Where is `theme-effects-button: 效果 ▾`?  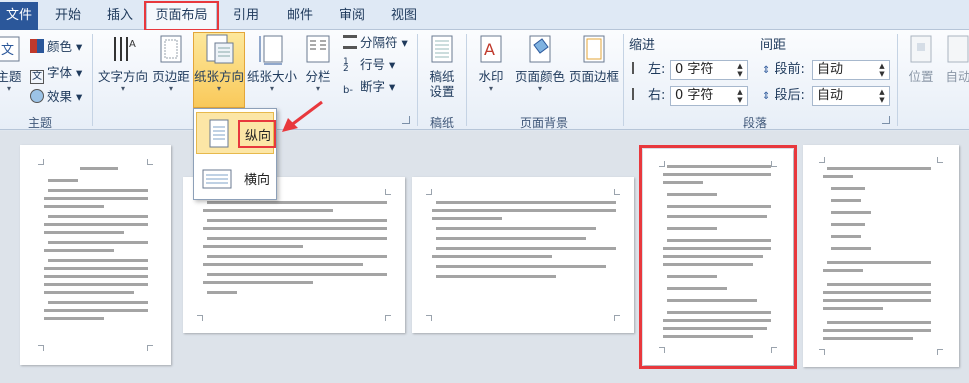 theme-effects-button: 效果 ▾ is located at coordinates (56, 97).